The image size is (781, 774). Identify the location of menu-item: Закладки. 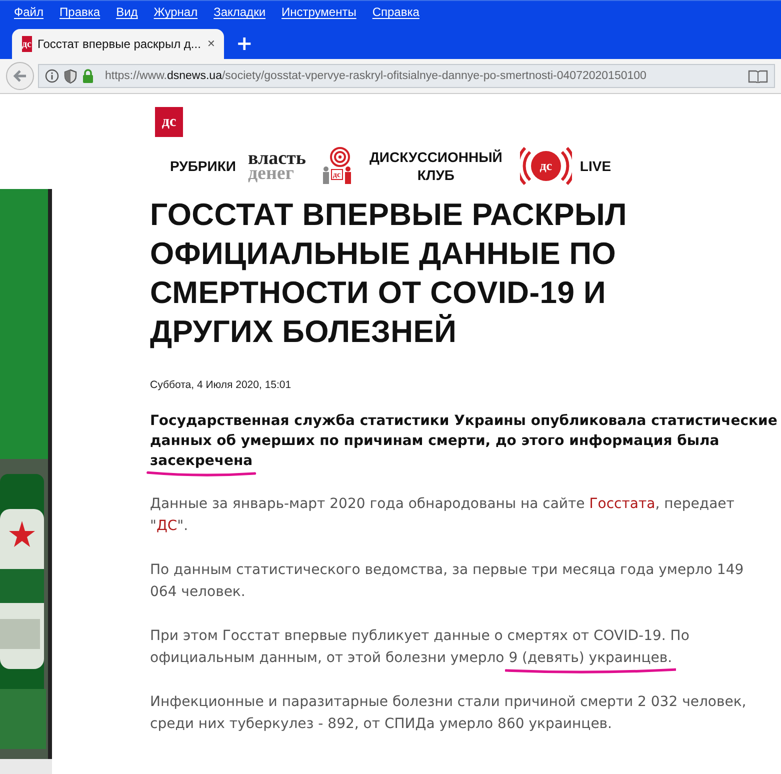
(240, 12).